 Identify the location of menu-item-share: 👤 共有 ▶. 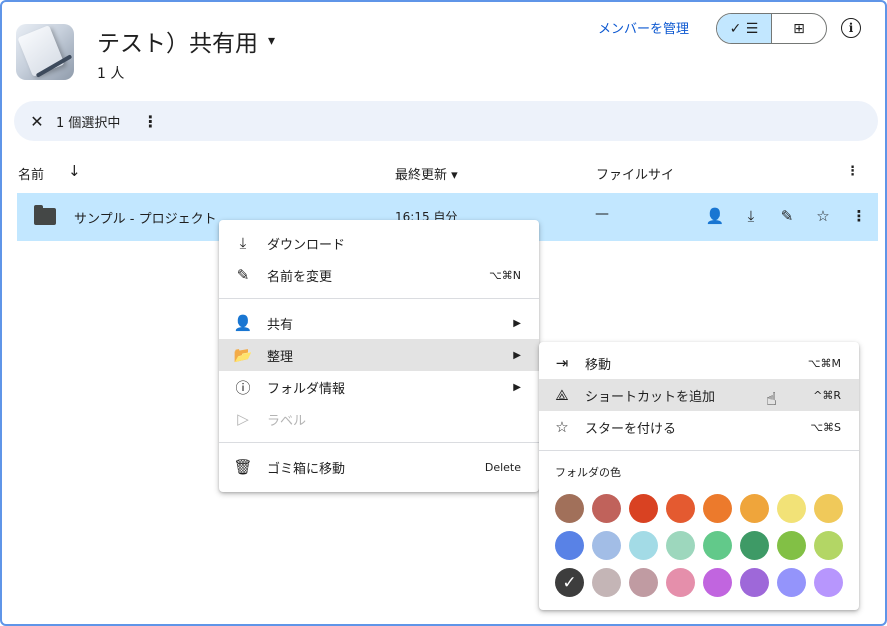
(379, 323).